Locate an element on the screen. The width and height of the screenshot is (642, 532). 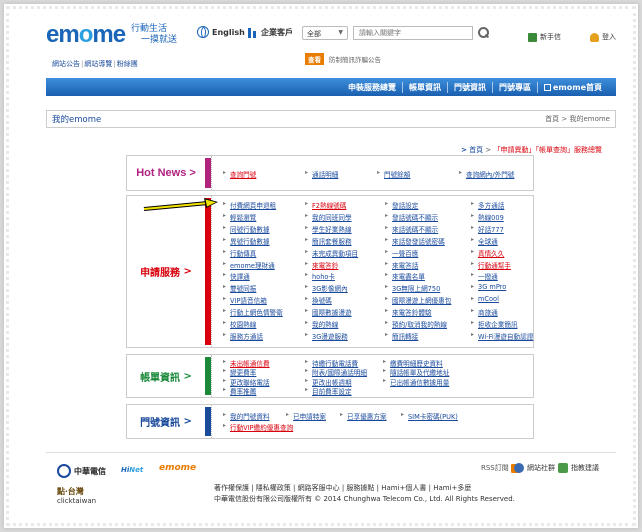
apply-link: 一撥通 is located at coordinates (488, 276).